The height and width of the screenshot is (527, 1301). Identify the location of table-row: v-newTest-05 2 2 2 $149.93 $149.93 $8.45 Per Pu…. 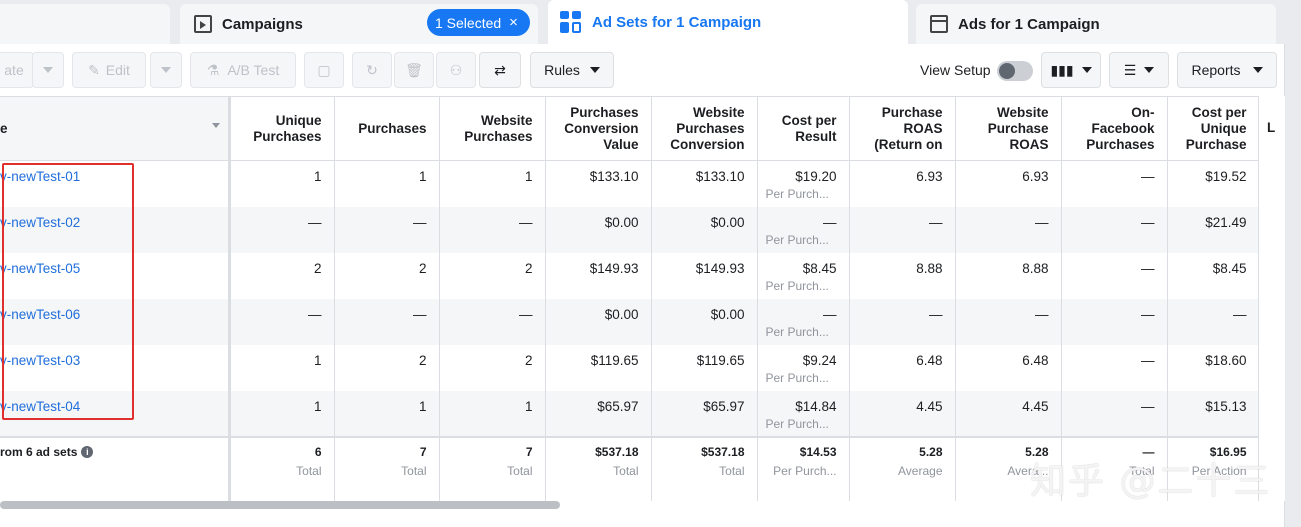
(630, 275).